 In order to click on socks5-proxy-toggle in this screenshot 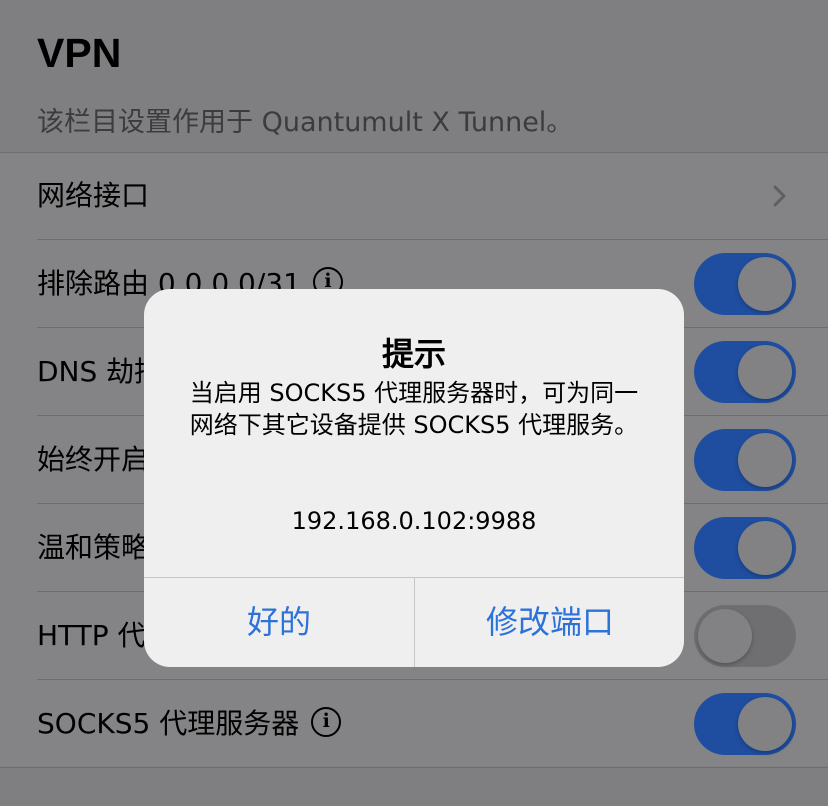, I will do `click(745, 724)`.